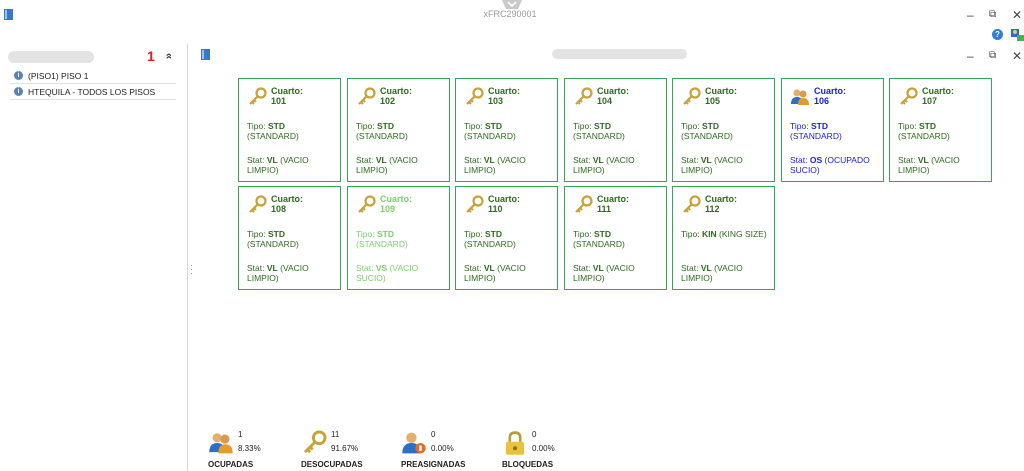 The height and width of the screenshot is (471, 1024). Describe the element at coordinates (510, 14) in the screenshot. I see `window-title: xFRC290001` at that location.